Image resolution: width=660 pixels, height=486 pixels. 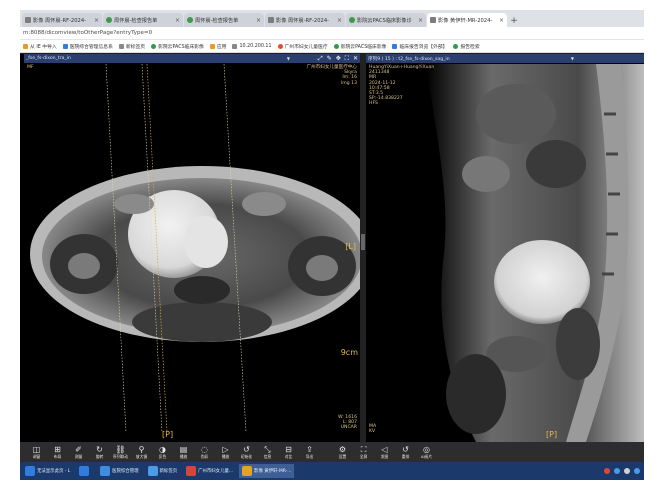 I want to click on toolbar-button-label: 调窗, so click(x=36, y=456).